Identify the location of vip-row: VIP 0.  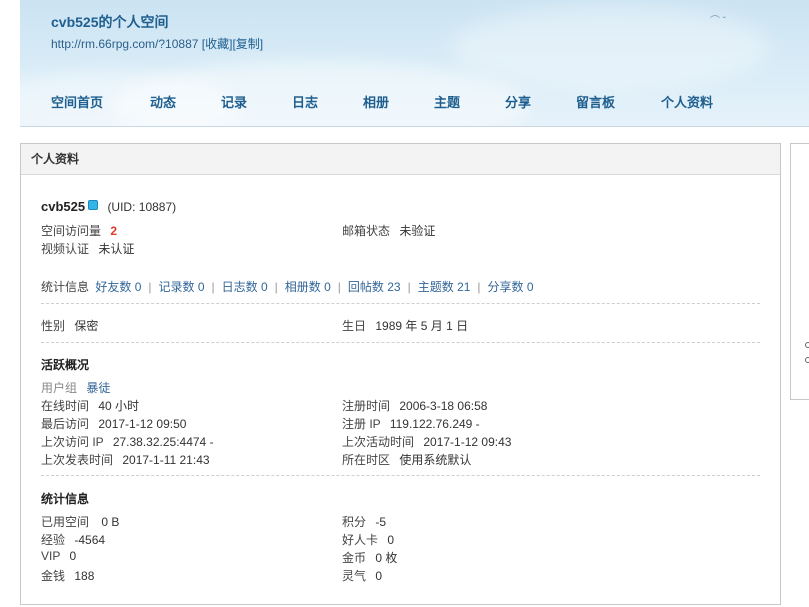
(58, 556).